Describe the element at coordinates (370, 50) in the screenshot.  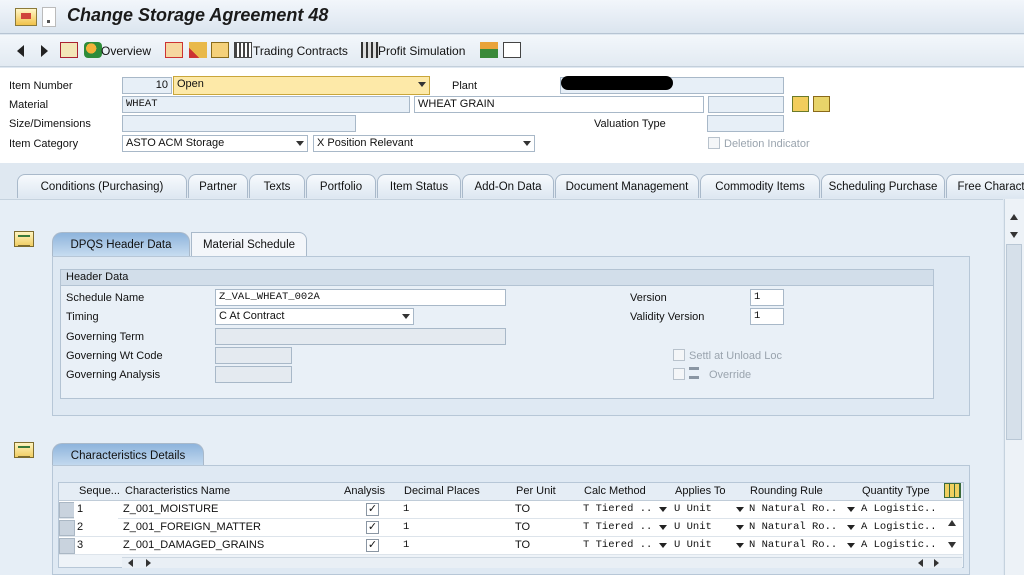
I see `profit-simulation-icon` at that location.